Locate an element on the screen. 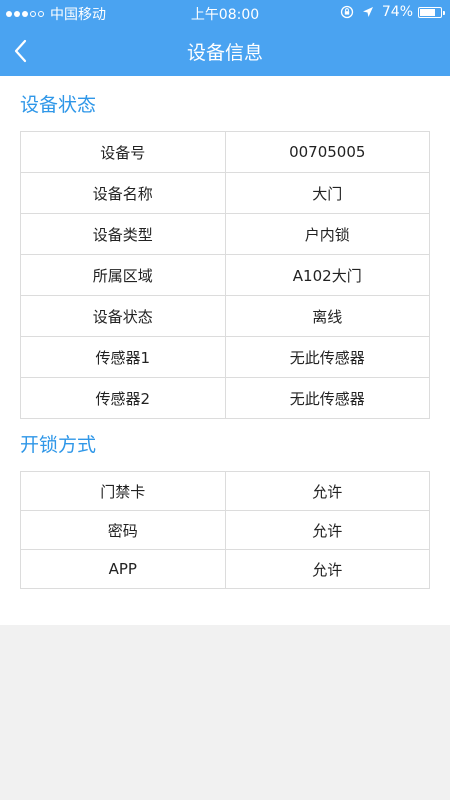 The width and height of the screenshot is (450, 800). row-label: 所属区域 is located at coordinates (123, 275).